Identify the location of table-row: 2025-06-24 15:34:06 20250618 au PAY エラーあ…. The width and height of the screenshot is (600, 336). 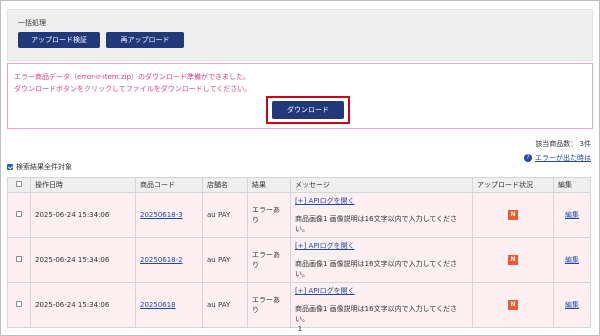
(299, 305).